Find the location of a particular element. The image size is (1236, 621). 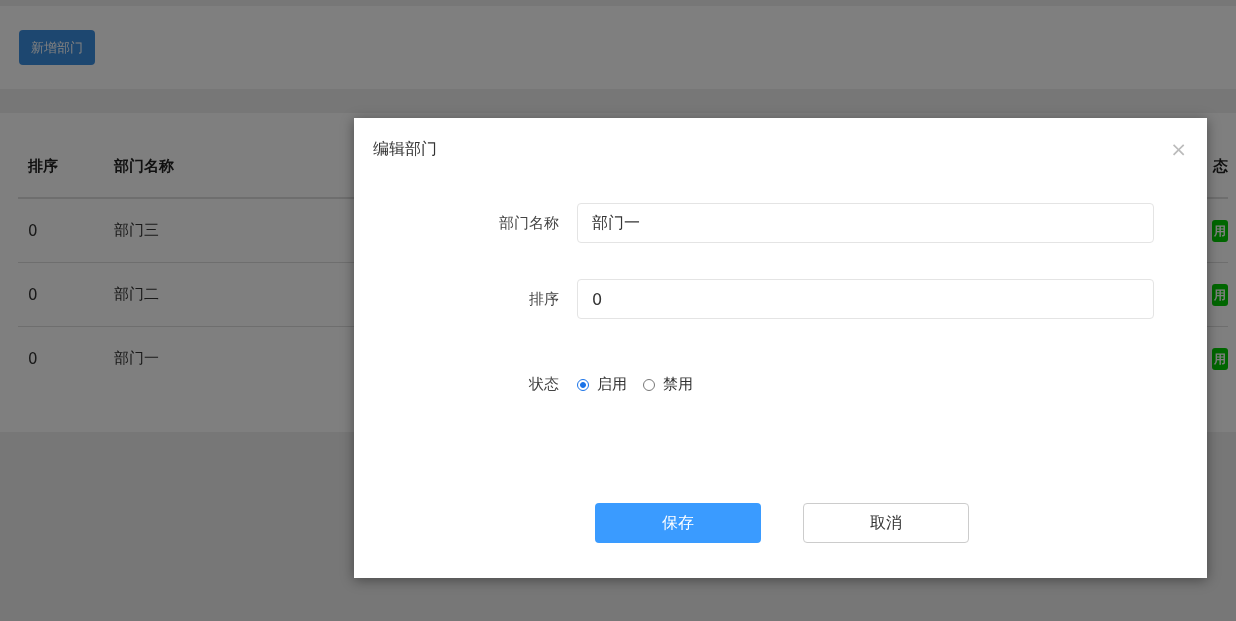

input-field: 部门一 is located at coordinates (865, 223).